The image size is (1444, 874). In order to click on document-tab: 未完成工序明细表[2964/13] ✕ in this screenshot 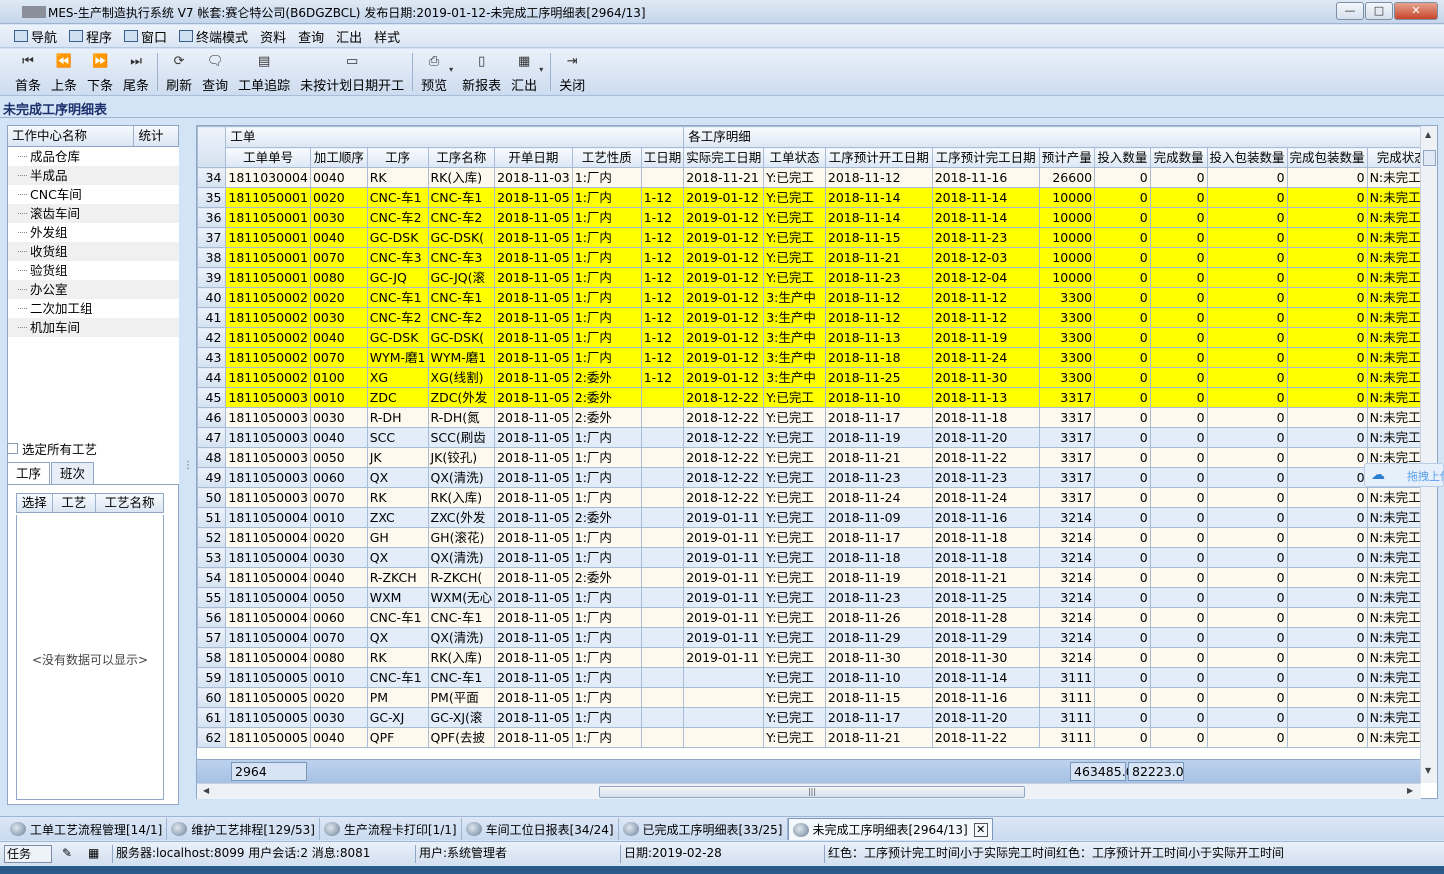, I will do `click(890, 829)`.